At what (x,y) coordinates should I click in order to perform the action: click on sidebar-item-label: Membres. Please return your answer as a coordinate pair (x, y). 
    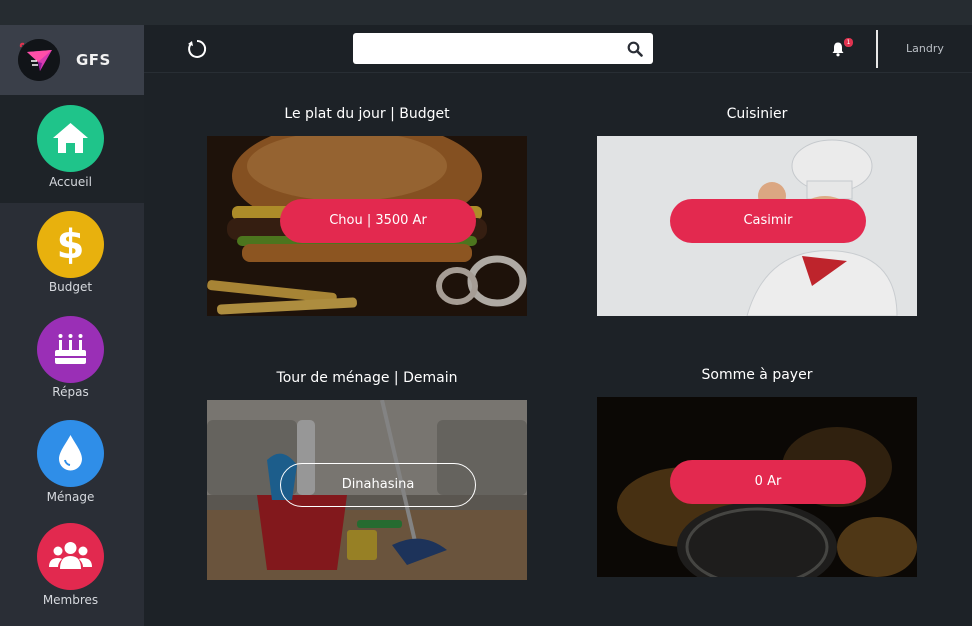
    Looking at the image, I should click on (70, 600).